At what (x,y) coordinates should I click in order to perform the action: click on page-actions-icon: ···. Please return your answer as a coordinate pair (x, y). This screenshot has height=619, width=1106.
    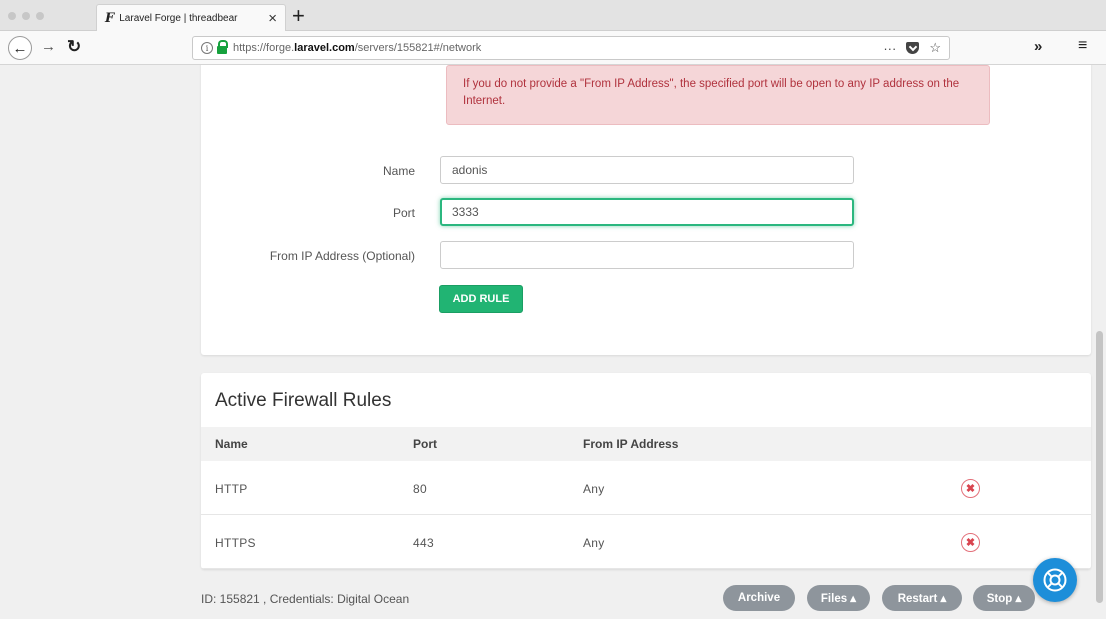
    Looking at the image, I should click on (889, 48).